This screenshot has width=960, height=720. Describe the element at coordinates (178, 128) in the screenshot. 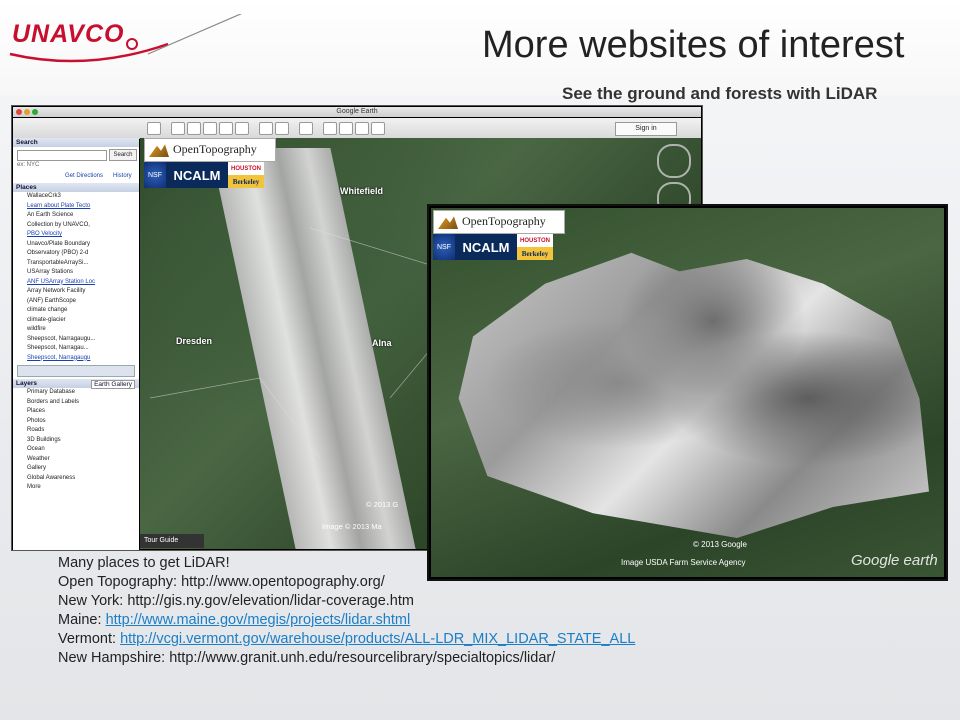

I see `placemark-icon` at that location.